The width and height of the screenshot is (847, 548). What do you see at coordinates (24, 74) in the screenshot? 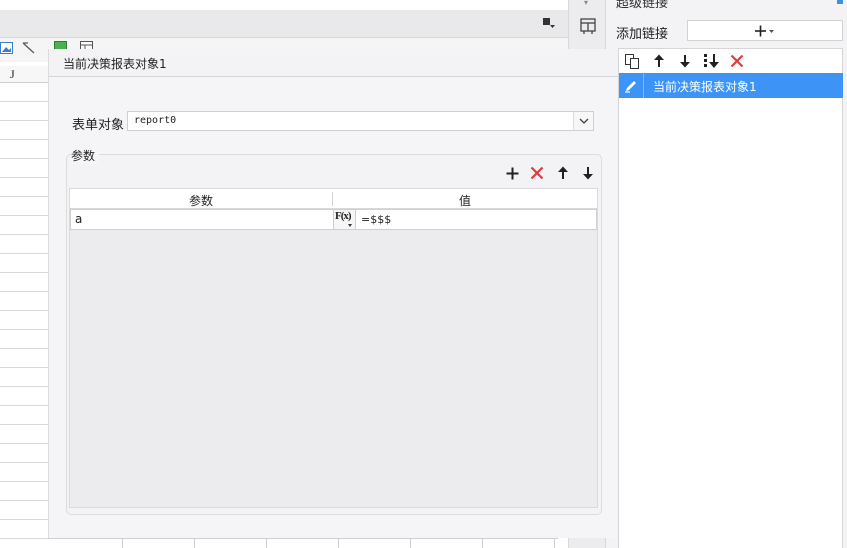
I see `column-header: J` at bounding box center [24, 74].